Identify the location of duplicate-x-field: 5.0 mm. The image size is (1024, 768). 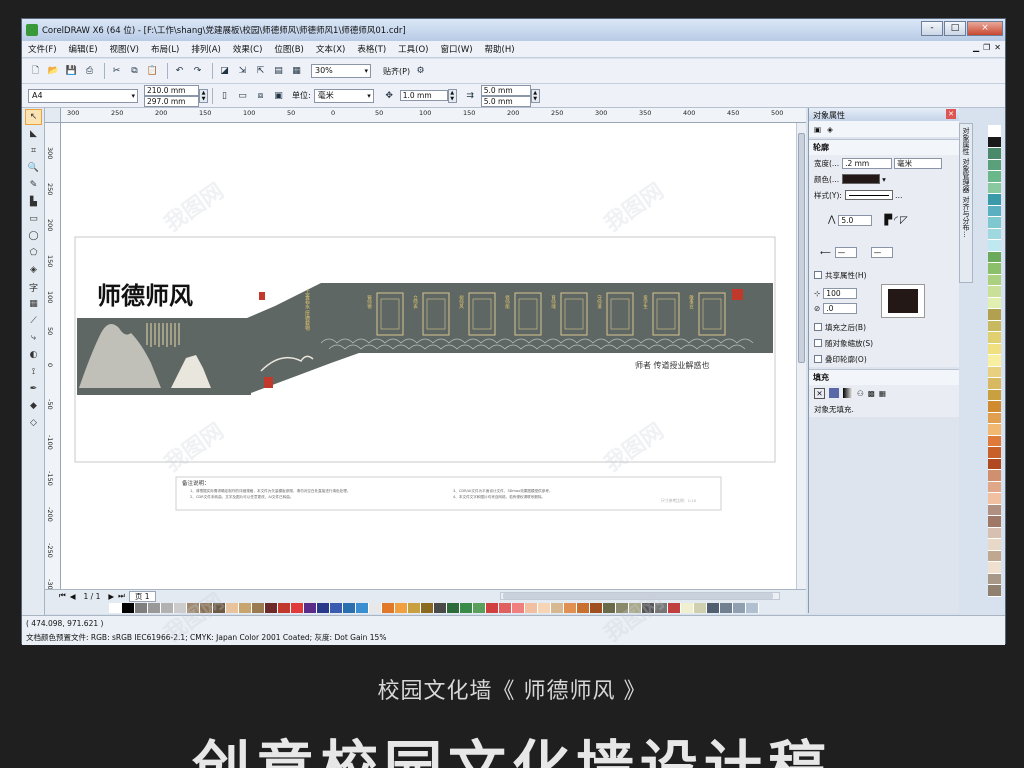
(505, 90).